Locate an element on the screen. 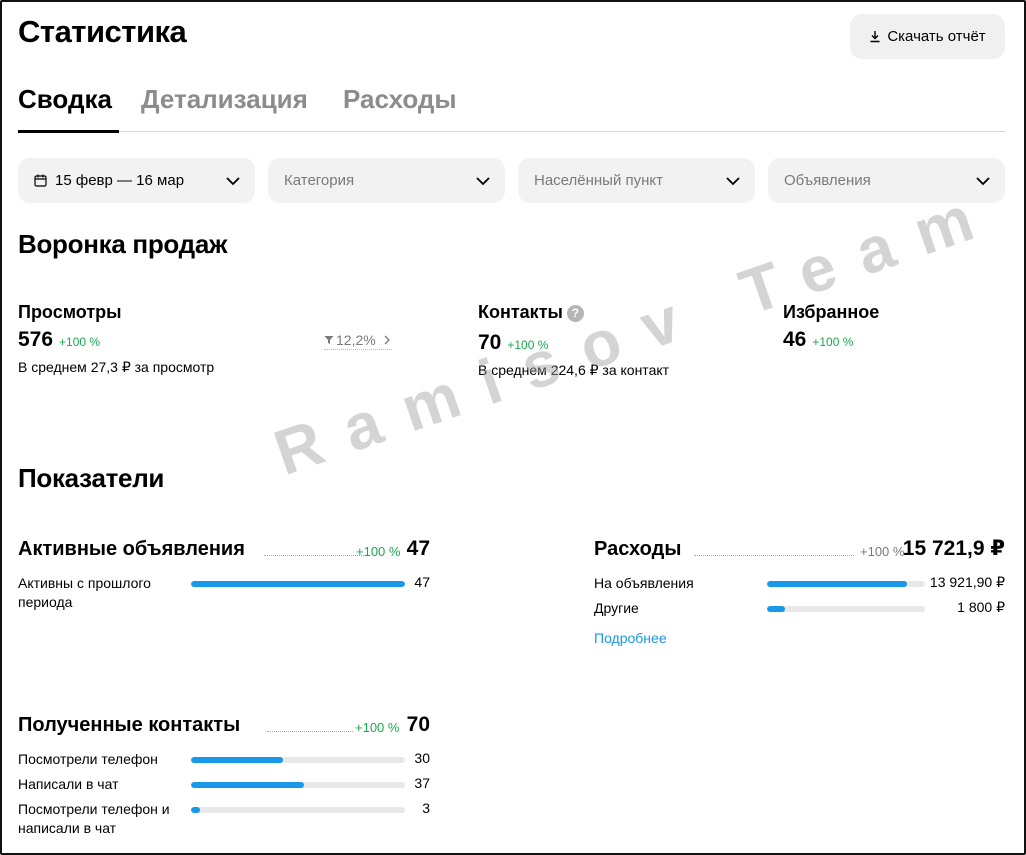 This screenshot has height=855, width=1026. contacts-chat-bar is located at coordinates (298, 785).